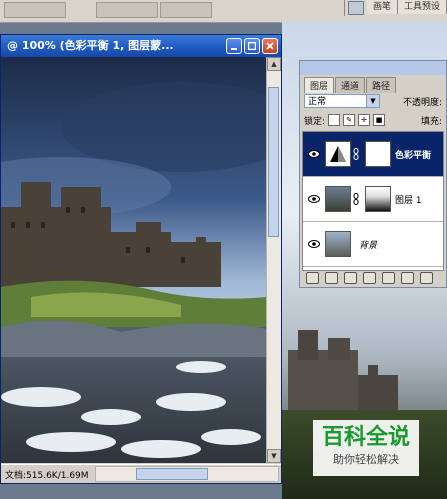 This screenshot has width=447, height=499. What do you see at coordinates (368, 245) in the screenshot?
I see `layer-name: 背景` at bounding box center [368, 245].